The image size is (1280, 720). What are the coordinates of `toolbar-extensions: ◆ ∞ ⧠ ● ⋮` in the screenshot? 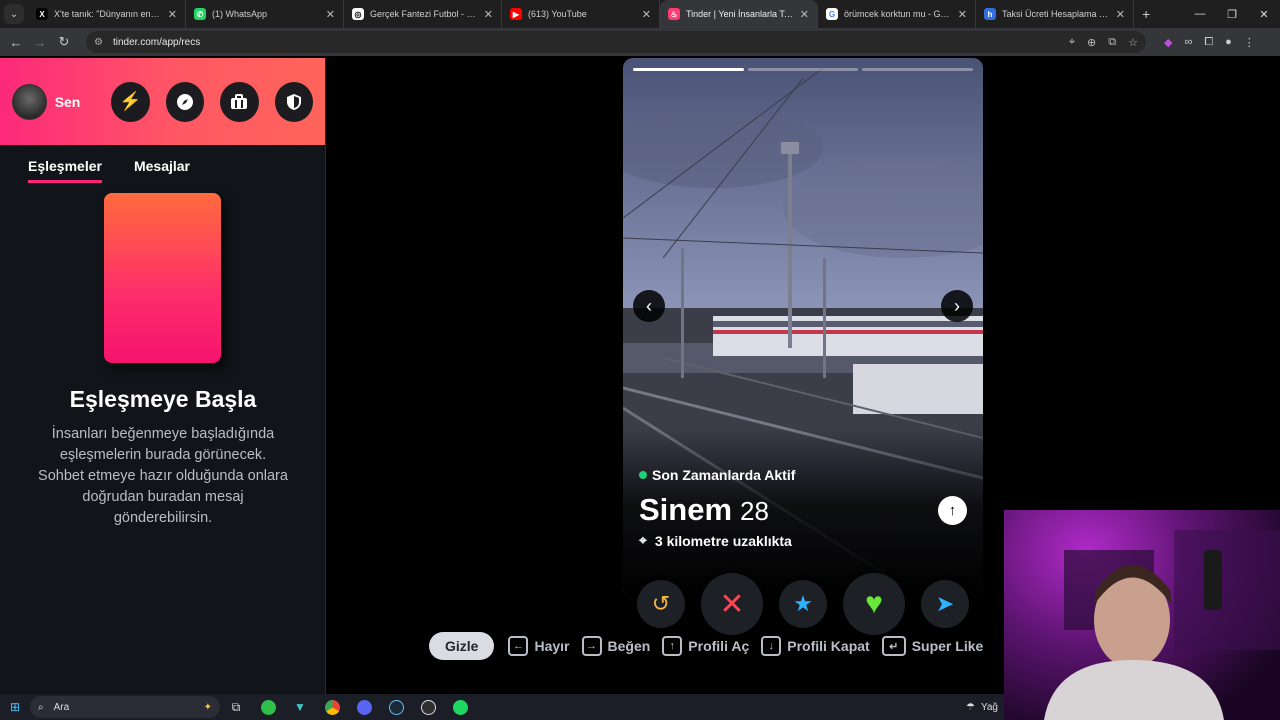 It's located at (1209, 42).